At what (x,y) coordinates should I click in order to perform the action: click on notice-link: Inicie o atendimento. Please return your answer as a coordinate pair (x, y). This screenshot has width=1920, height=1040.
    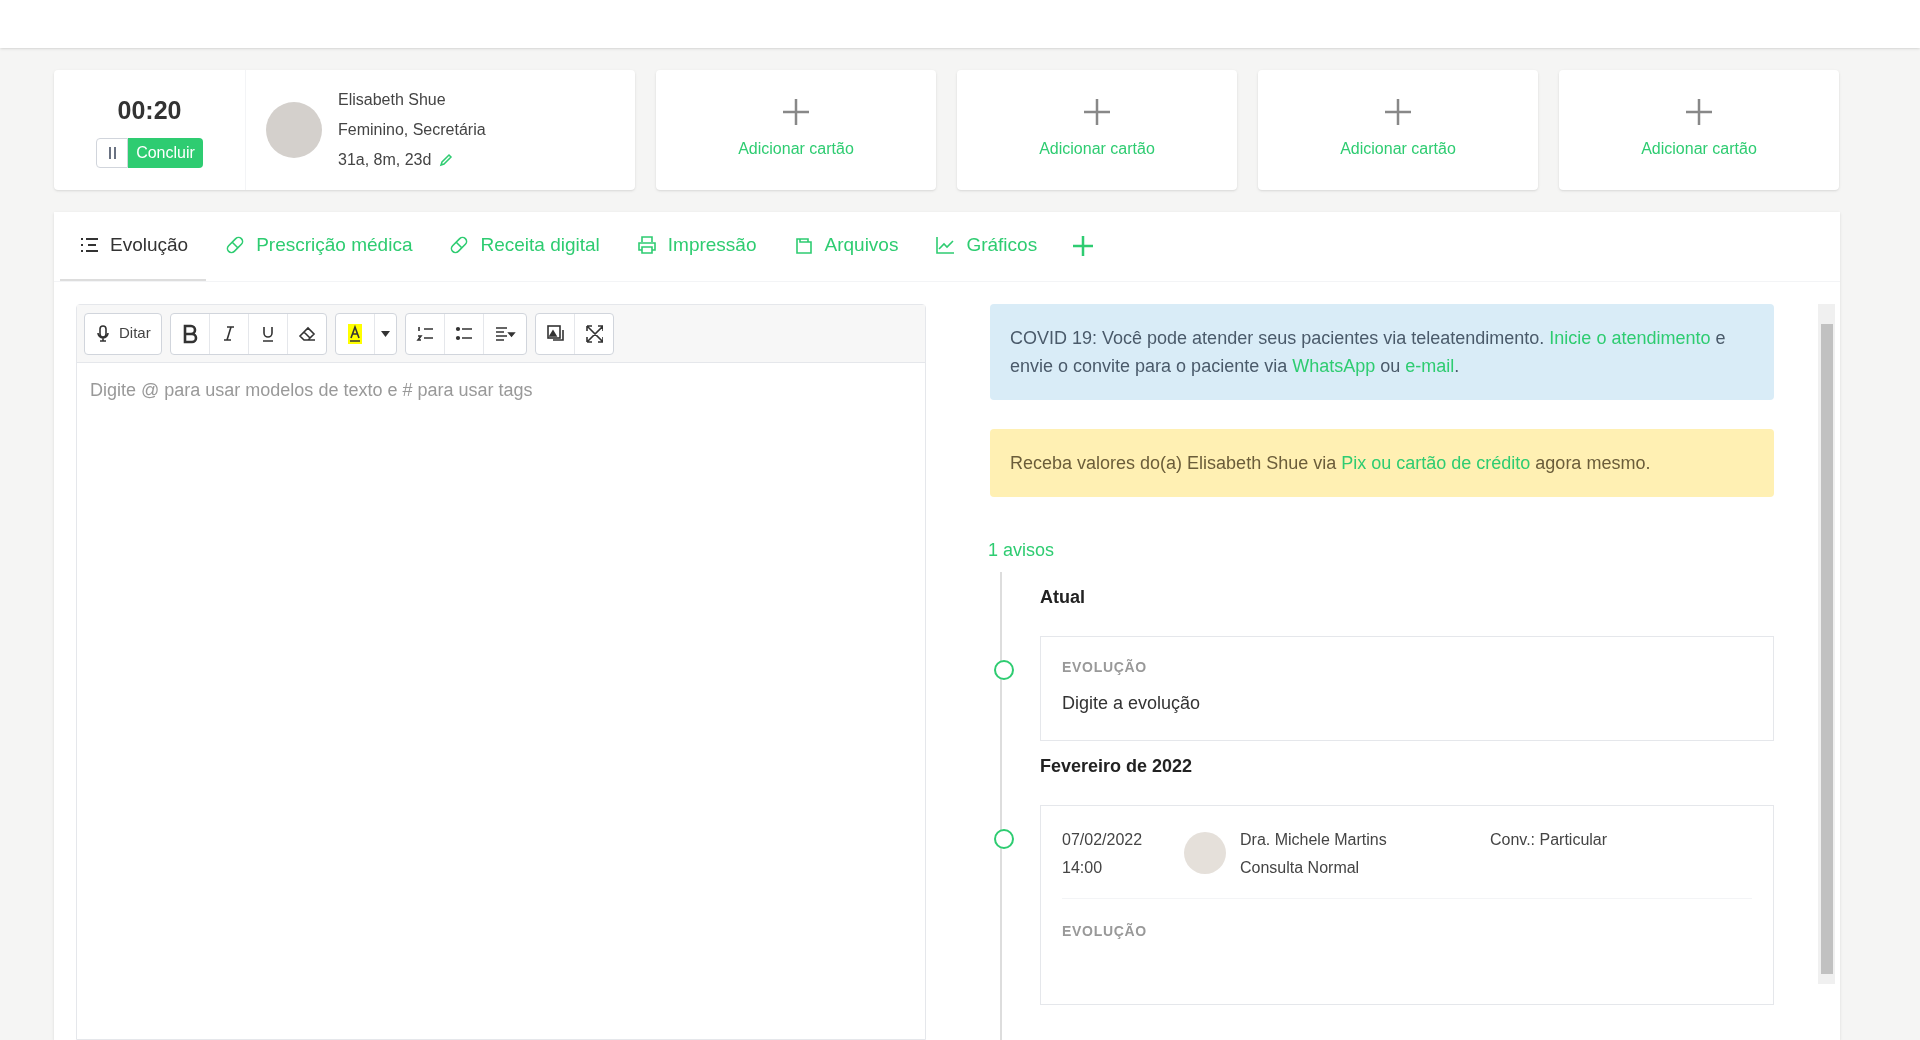
    Looking at the image, I should click on (1630, 338).